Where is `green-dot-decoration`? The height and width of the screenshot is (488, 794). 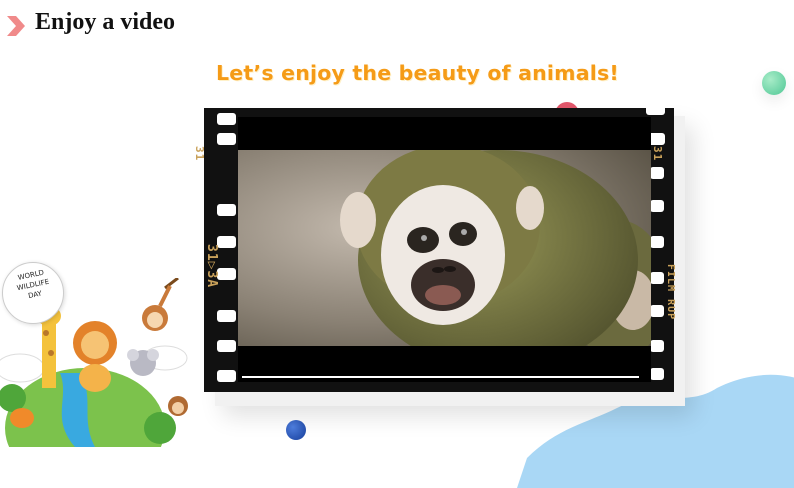
green-dot-decoration is located at coordinates (774, 83).